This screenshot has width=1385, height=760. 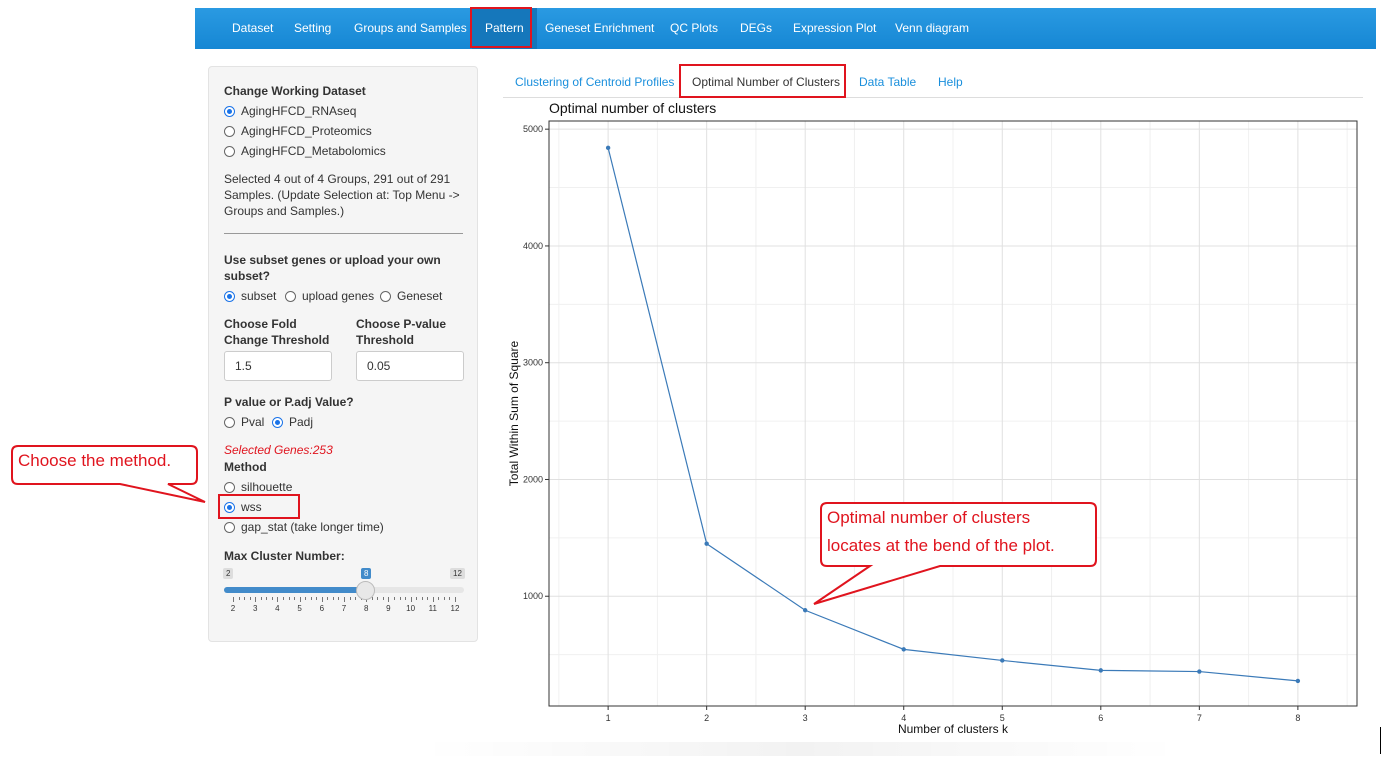 I want to click on subset-option-geneset: Geneset, so click(x=411, y=296).